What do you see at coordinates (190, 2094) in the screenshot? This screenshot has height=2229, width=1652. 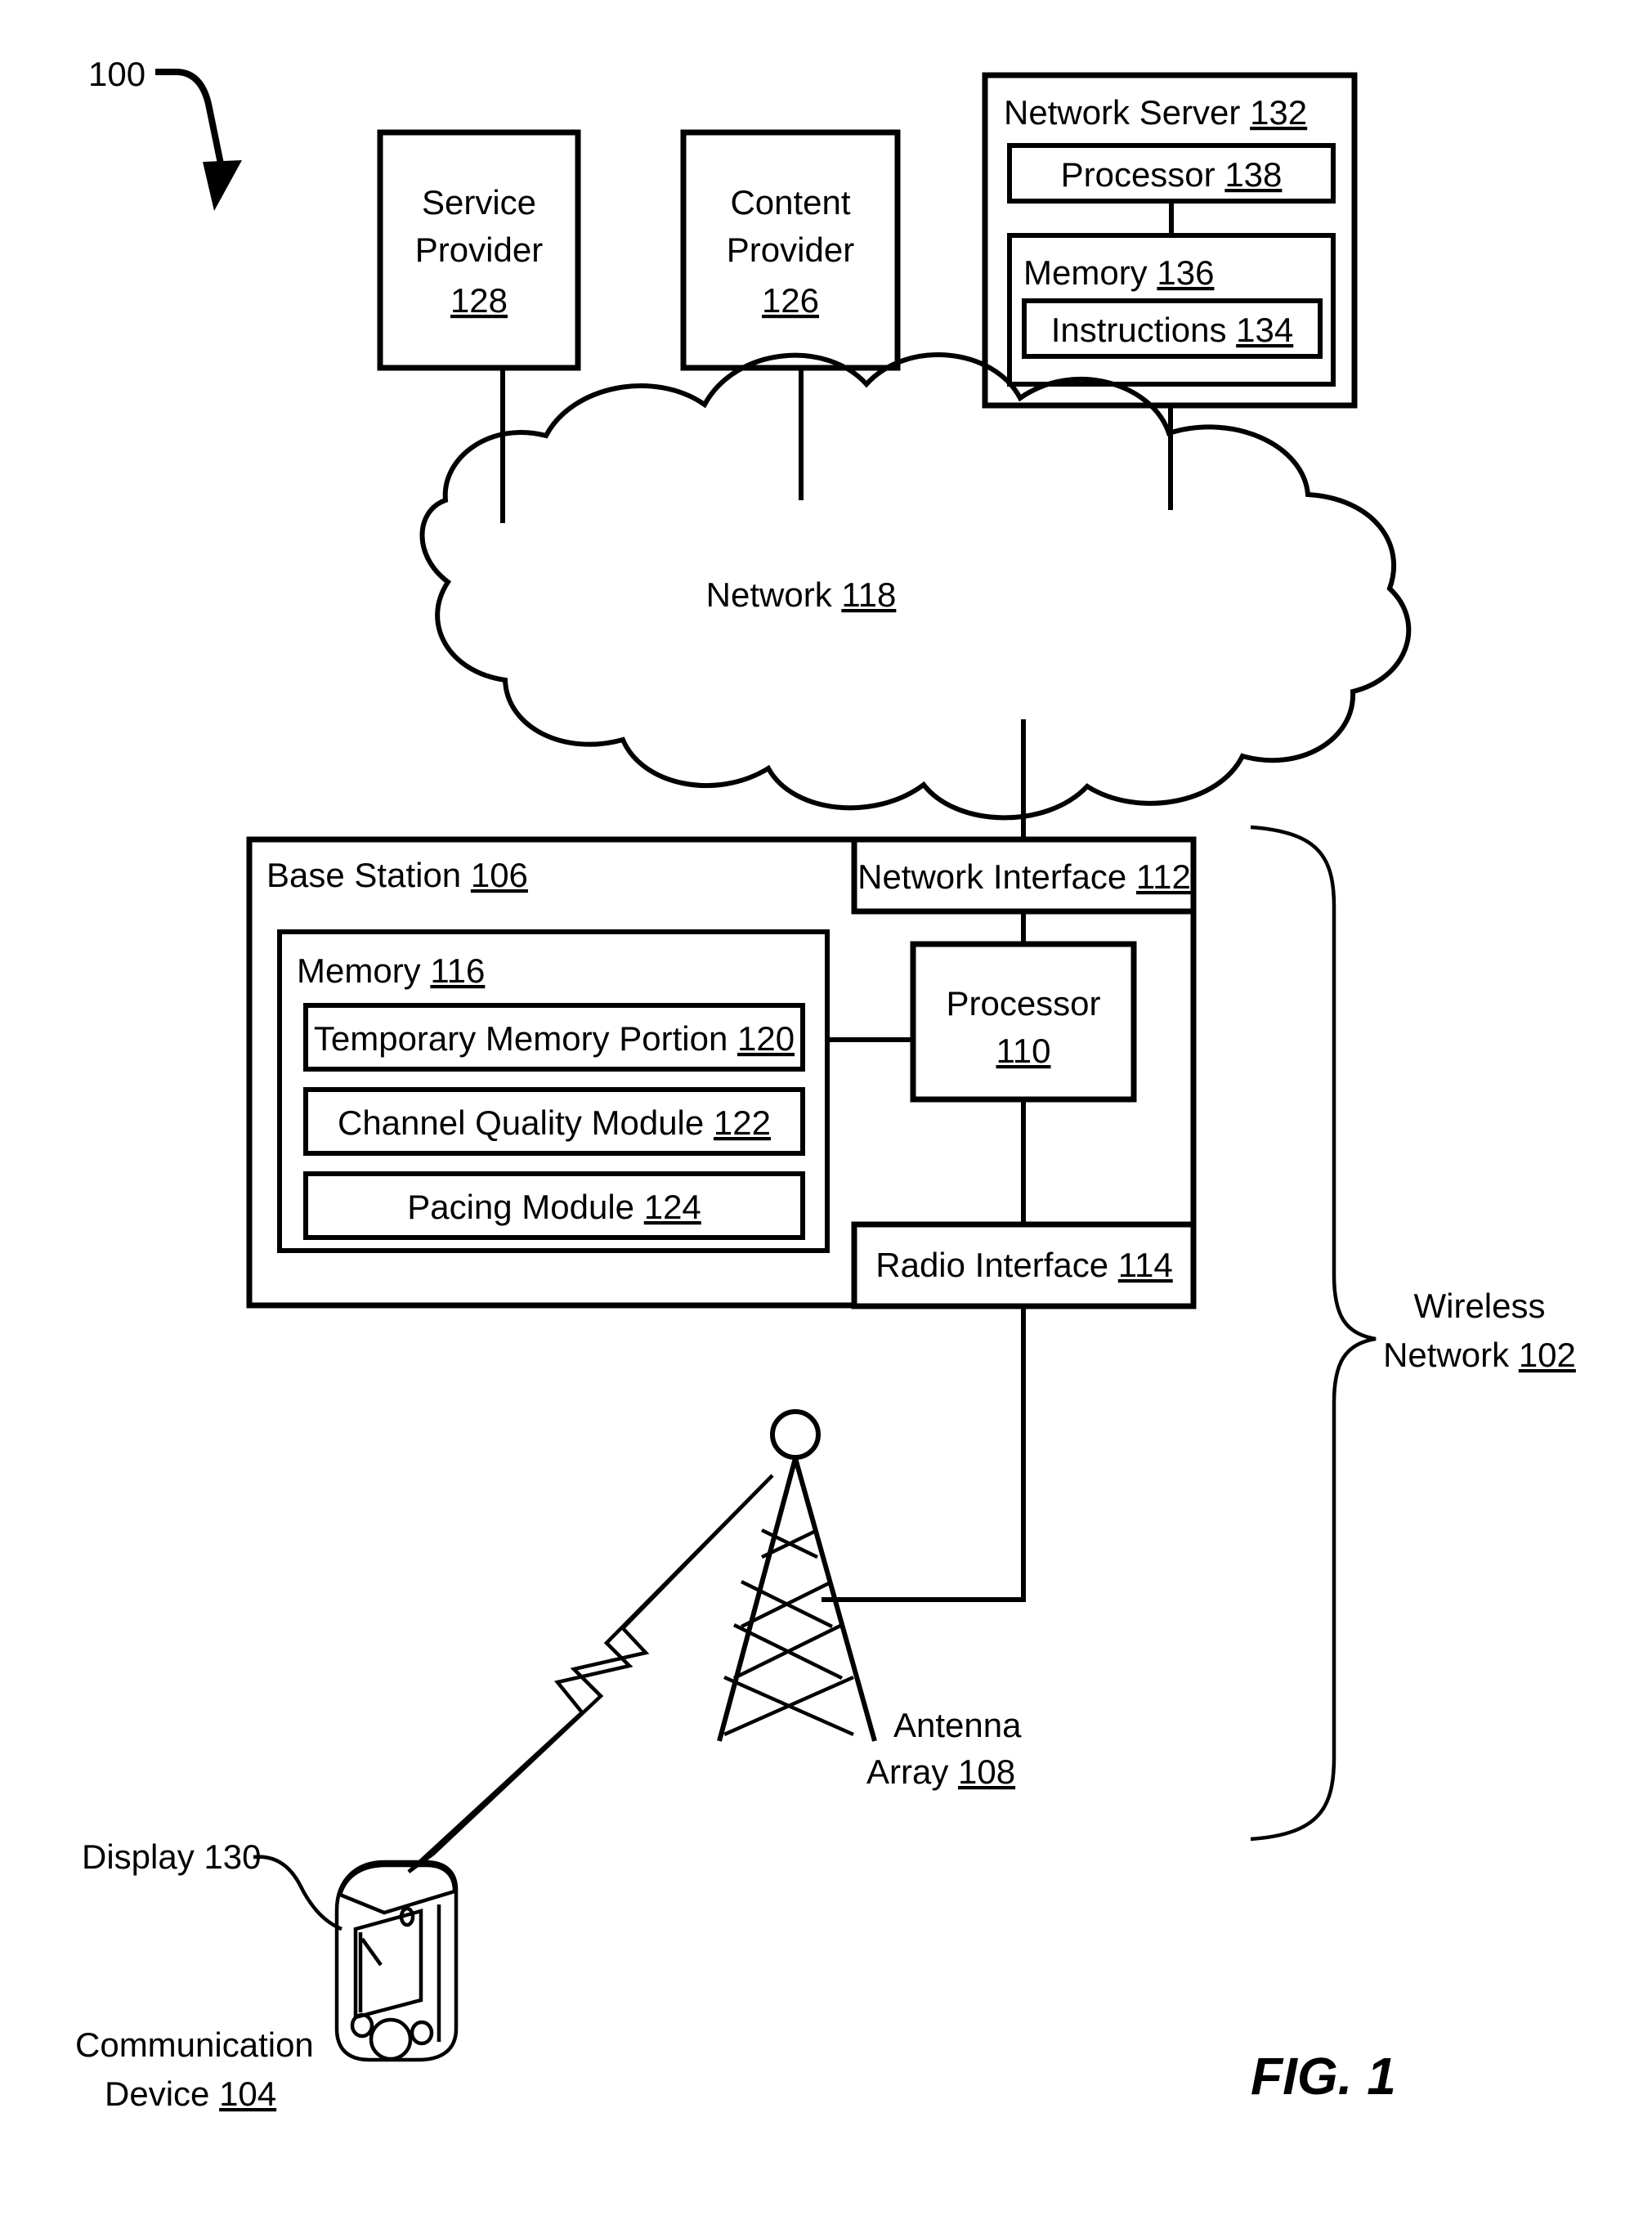 I see `communication-device-line2: Device 104` at bounding box center [190, 2094].